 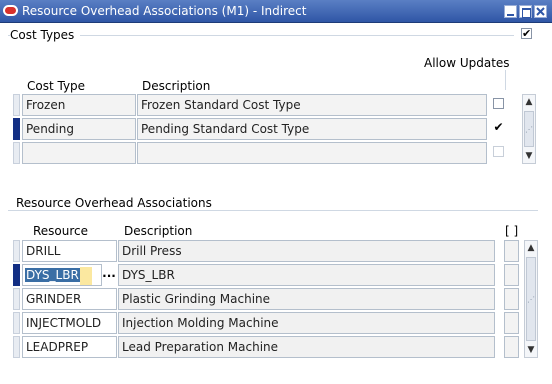 I want to click on oracle-logo-icon, so click(x=10, y=10).